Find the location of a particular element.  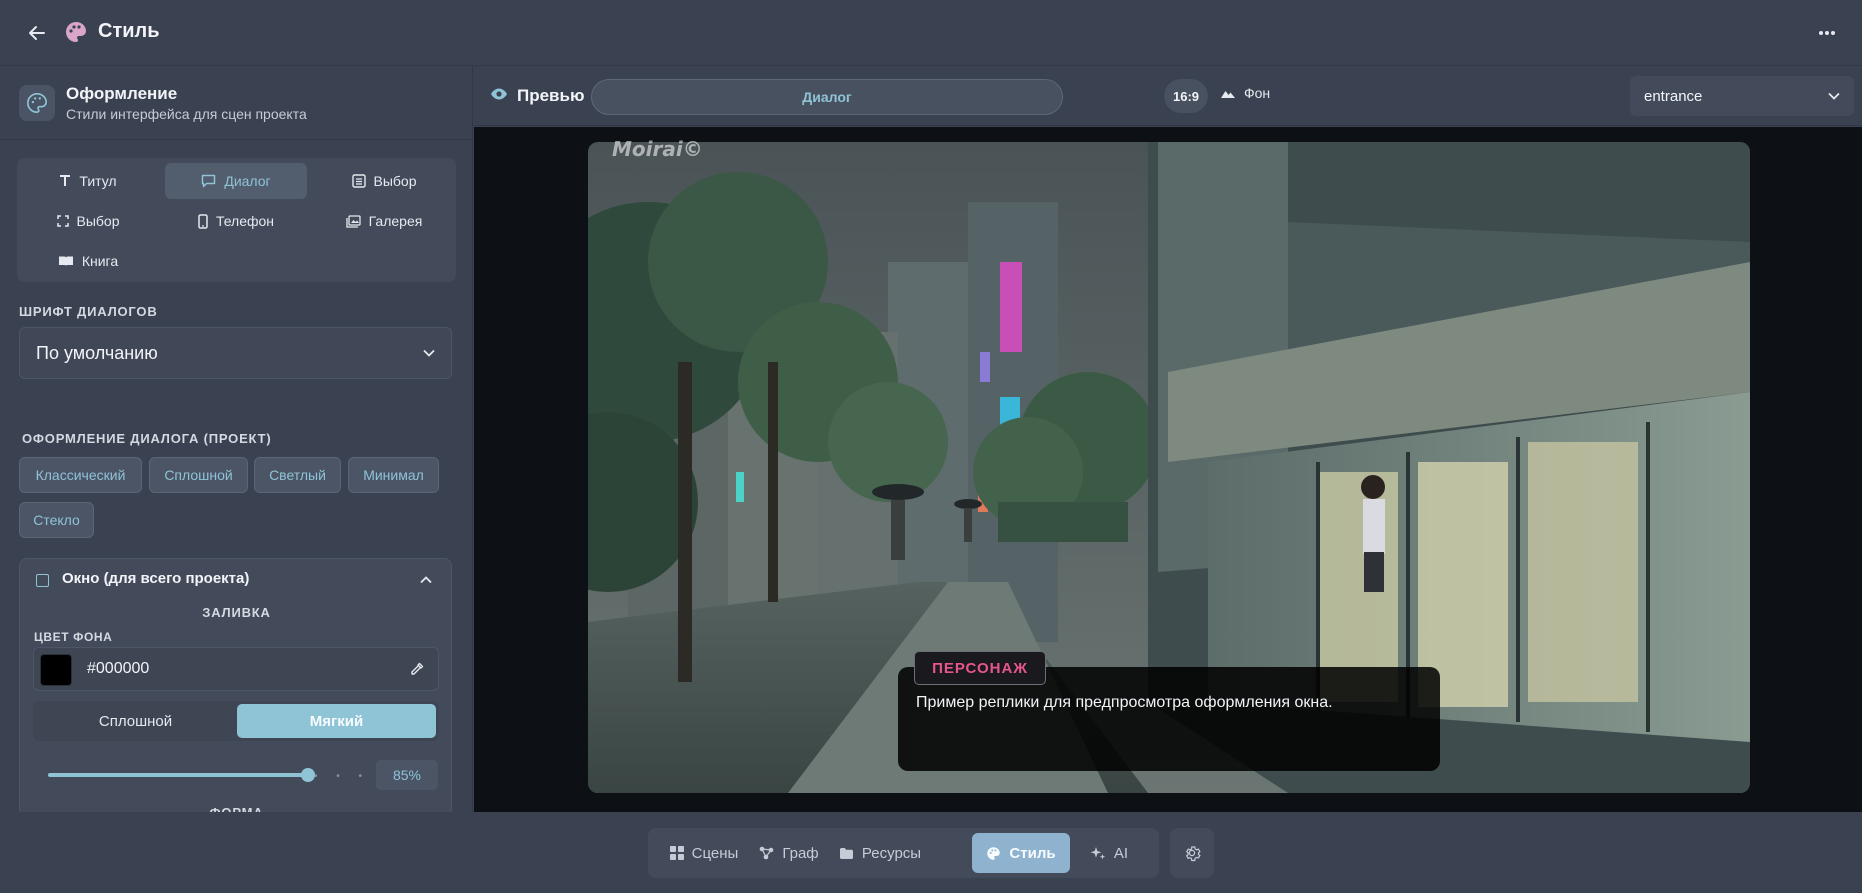

speaker-name-tag: ПЕРСОНАЖ is located at coordinates (980, 668).